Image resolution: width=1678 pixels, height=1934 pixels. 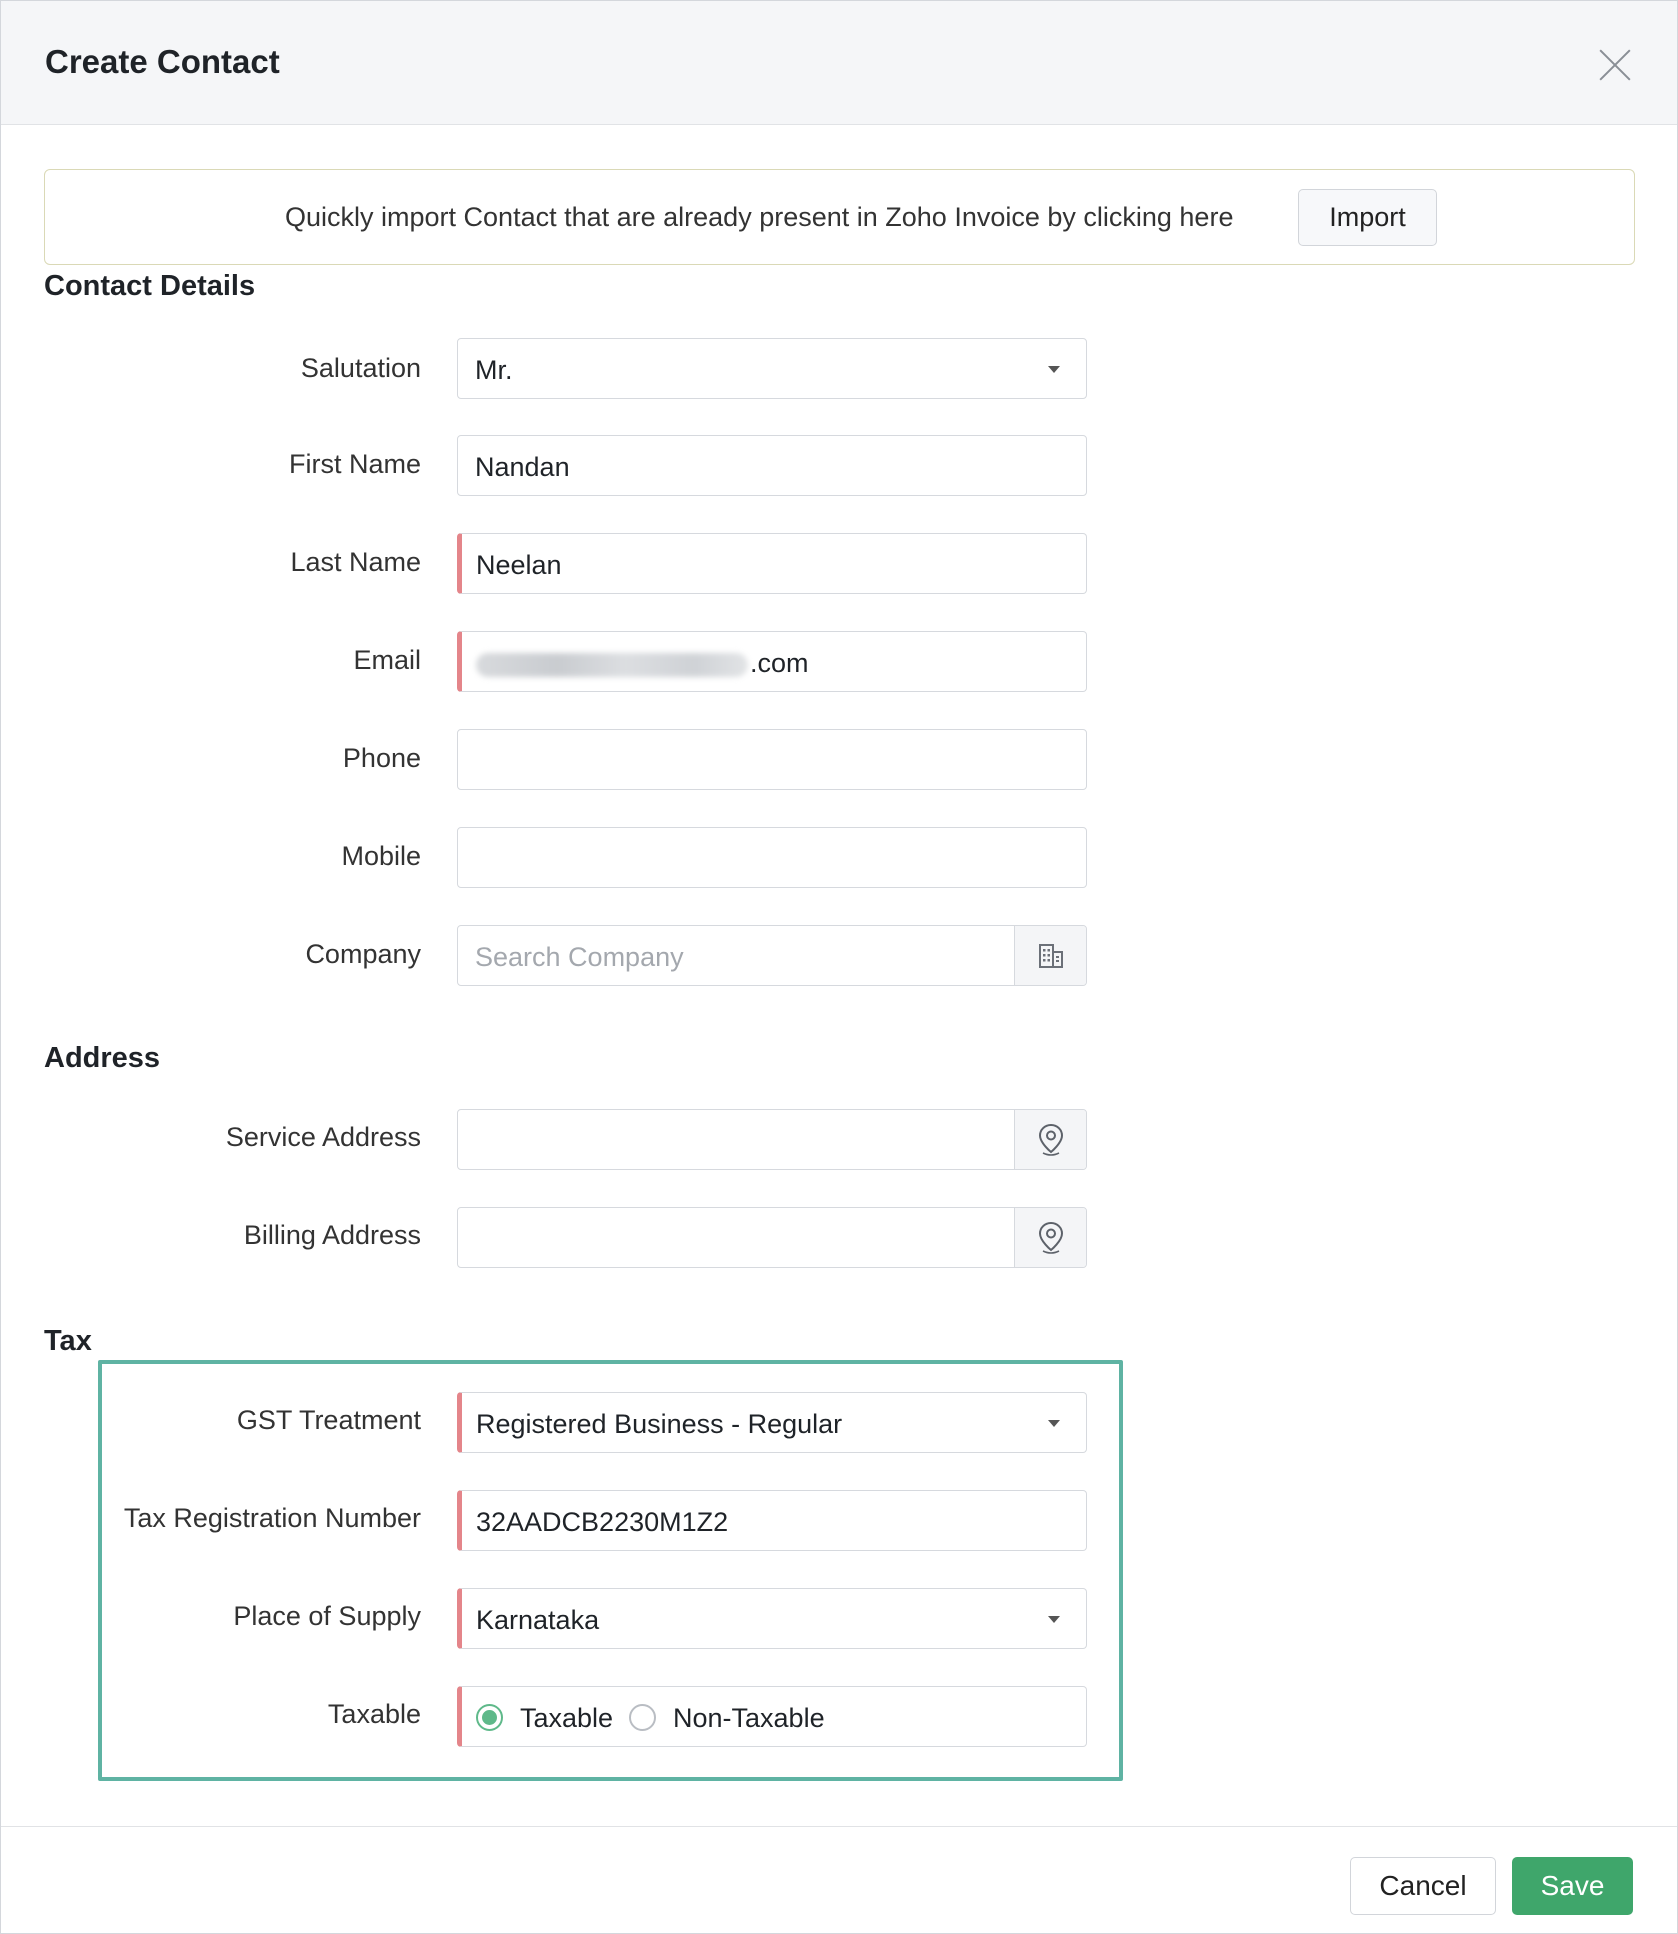 What do you see at coordinates (772, 563) in the screenshot?
I see `last-name-field: Neelan` at bounding box center [772, 563].